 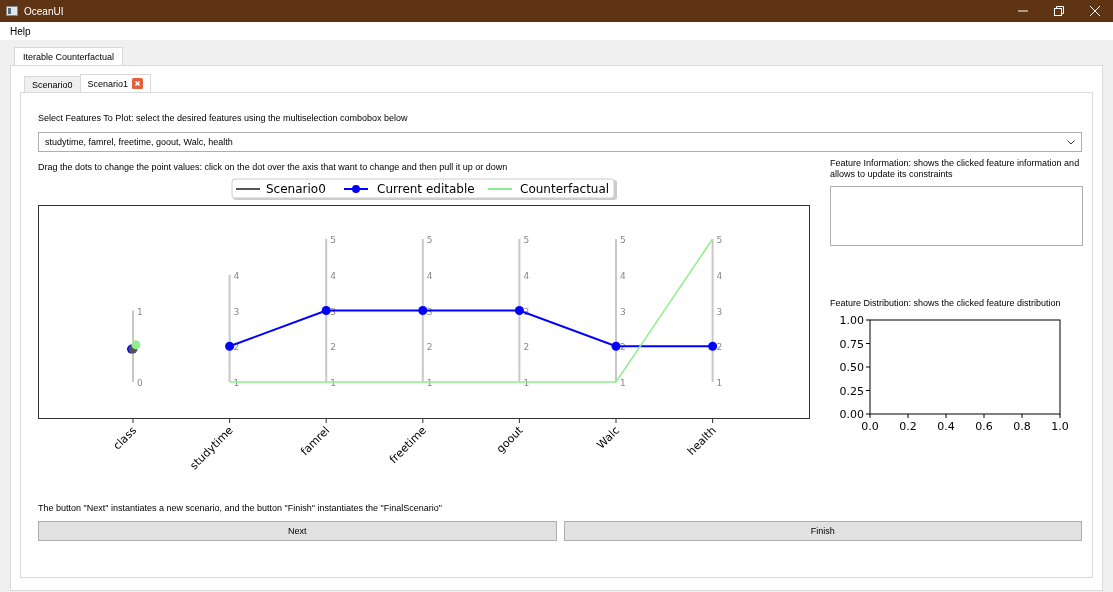 What do you see at coordinates (560, 142) in the screenshot?
I see `features-combobox: studytime, famrel, freetime, goout, Walc, health` at bounding box center [560, 142].